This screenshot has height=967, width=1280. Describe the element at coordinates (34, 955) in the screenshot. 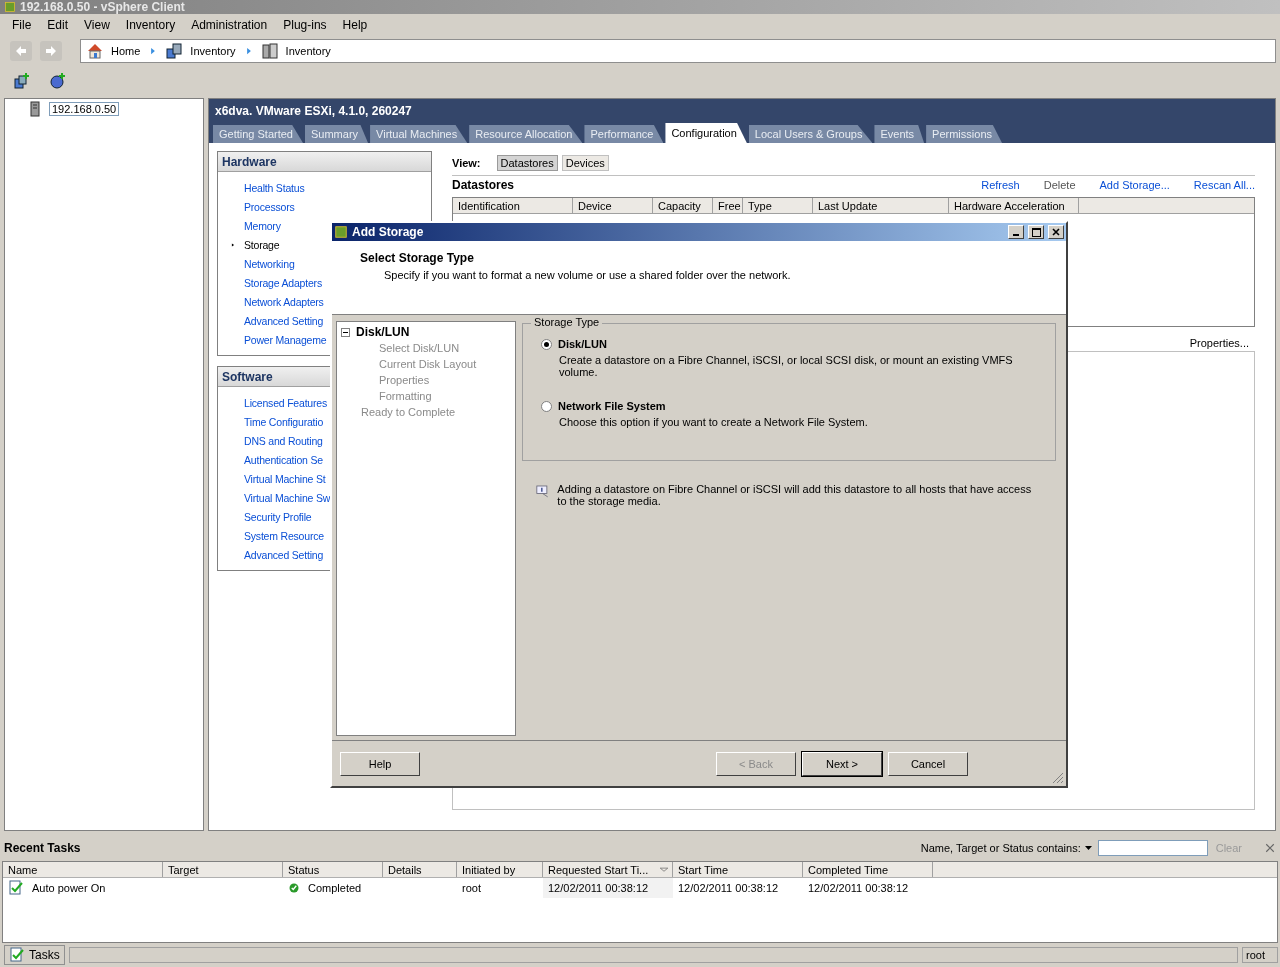

I see `tasks-button: Tasks` at that location.